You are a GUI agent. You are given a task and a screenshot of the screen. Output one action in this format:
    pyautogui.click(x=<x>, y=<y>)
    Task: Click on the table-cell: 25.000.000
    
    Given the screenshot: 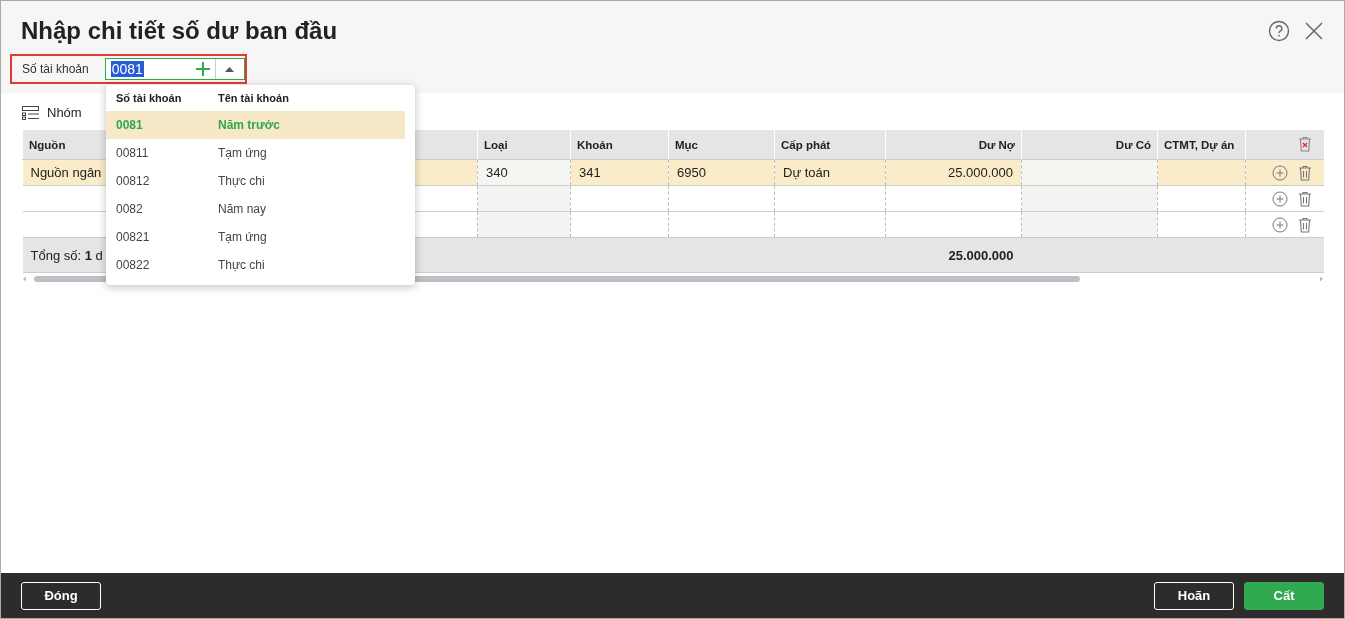 What is the action you would take?
    pyautogui.click(x=980, y=172)
    